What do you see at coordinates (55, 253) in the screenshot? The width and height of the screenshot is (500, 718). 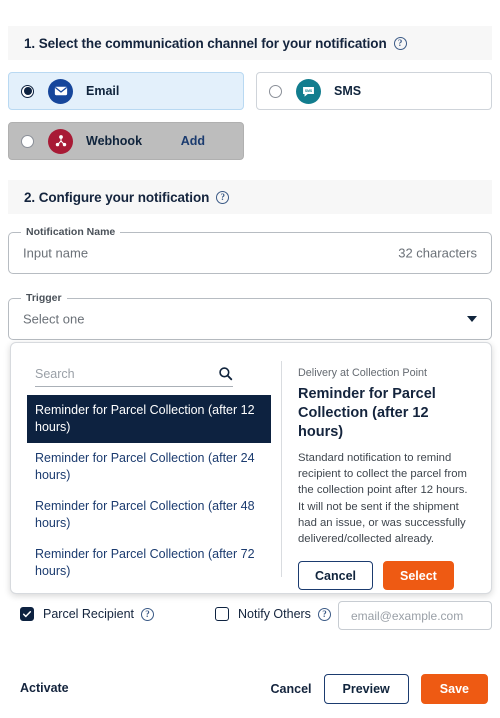 I see `notification-name-input: Input name` at bounding box center [55, 253].